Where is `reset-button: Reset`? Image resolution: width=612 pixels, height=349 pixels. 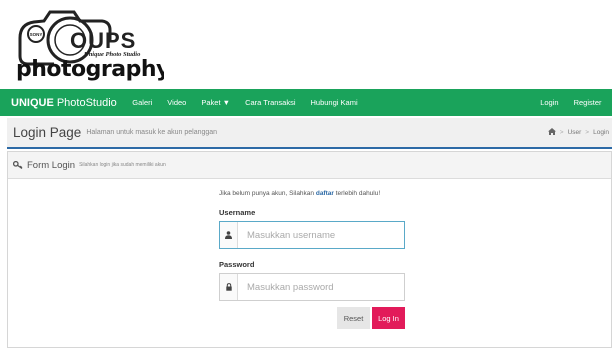 reset-button: Reset is located at coordinates (353, 318).